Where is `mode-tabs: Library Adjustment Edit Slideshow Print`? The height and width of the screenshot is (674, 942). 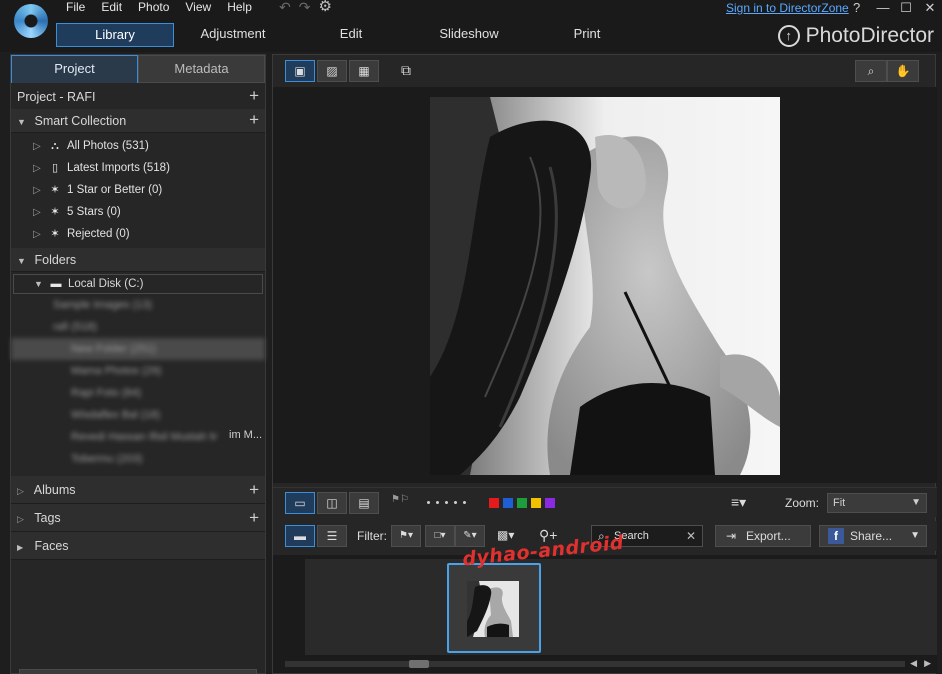
mode-tabs: Library Adjustment Edit Slideshow Print is located at coordinates (351, 35).